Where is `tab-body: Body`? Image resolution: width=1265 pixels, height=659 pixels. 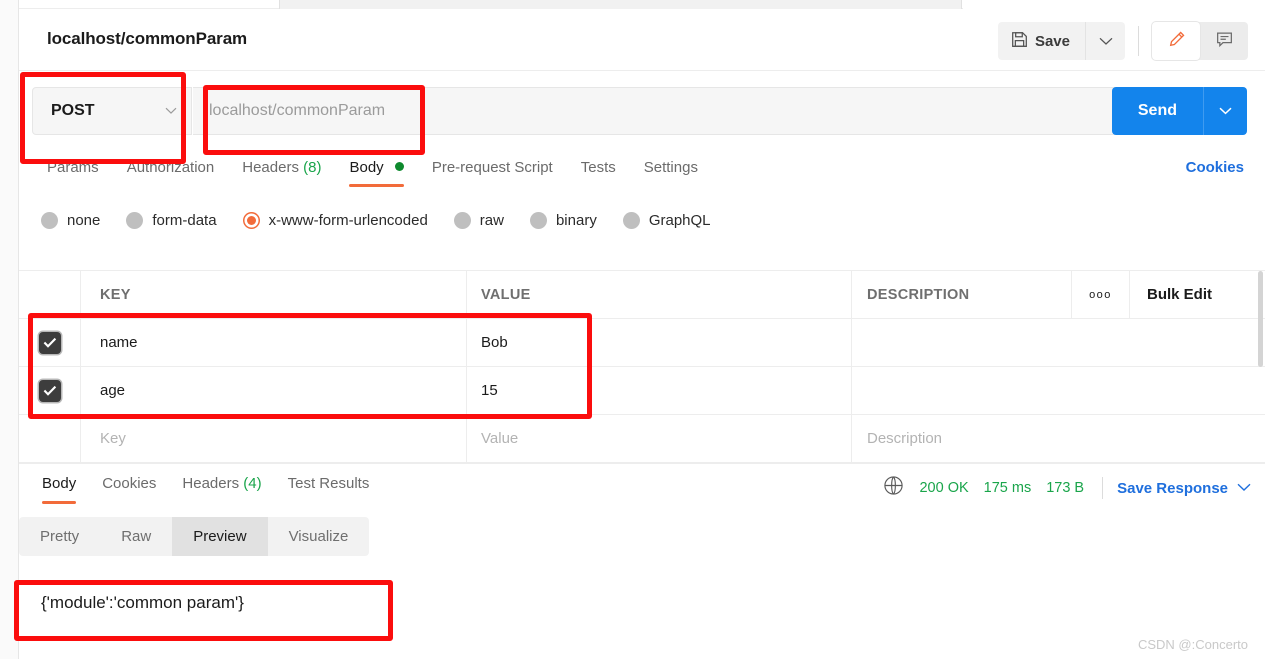 tab-body: Body is located at coordinates (376, 168).